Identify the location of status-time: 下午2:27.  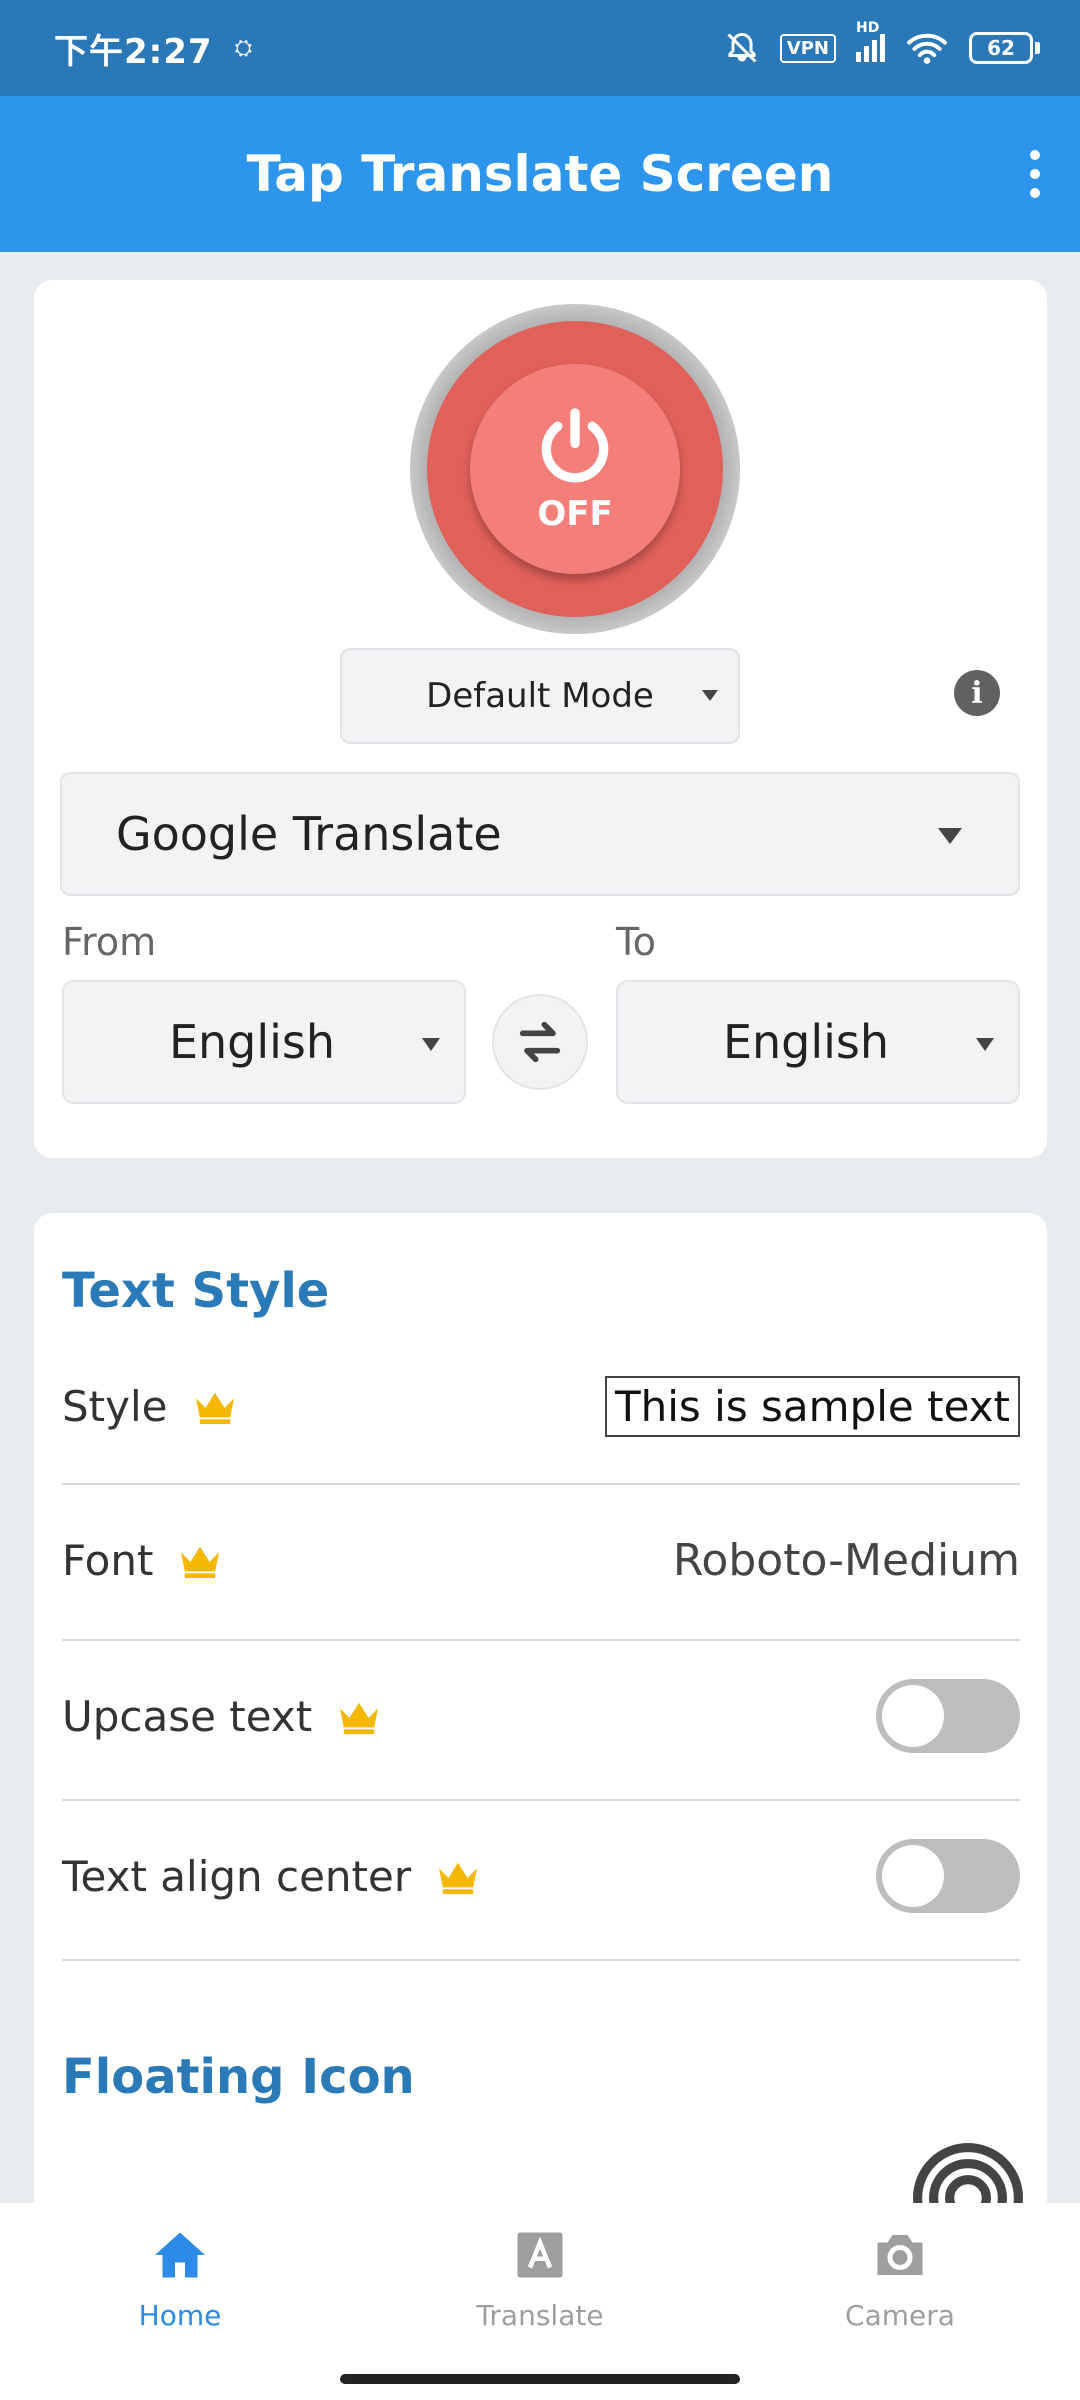
(133, 51).